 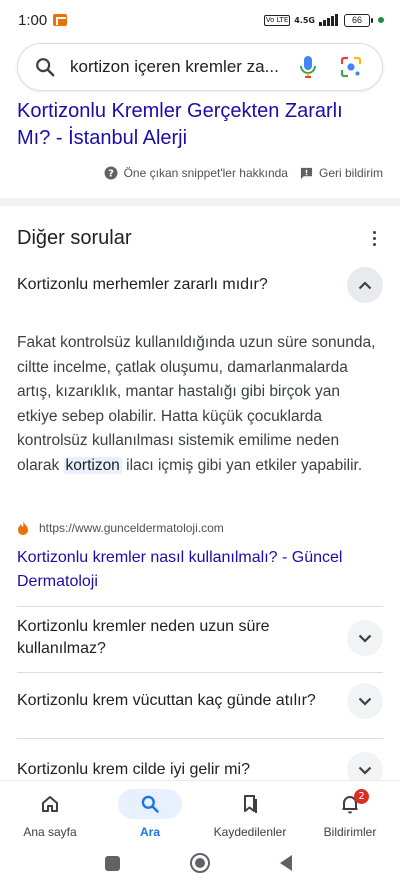 I want to click on more-vert-icon, so click(x=374, y=238).